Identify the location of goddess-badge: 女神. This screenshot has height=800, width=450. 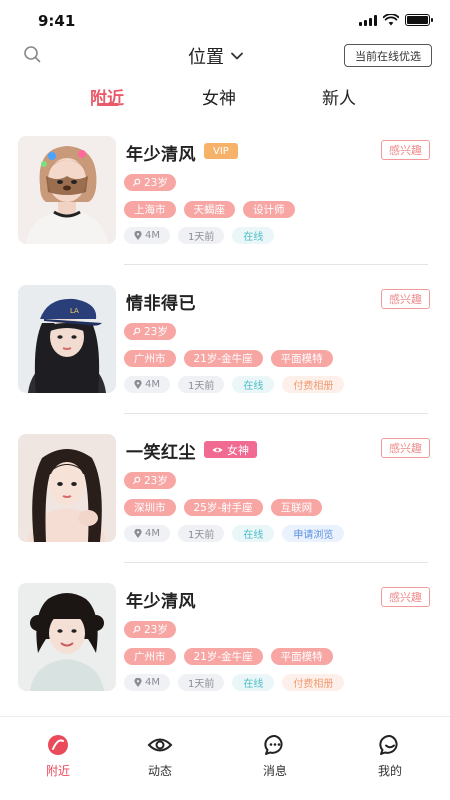
(230, 449).